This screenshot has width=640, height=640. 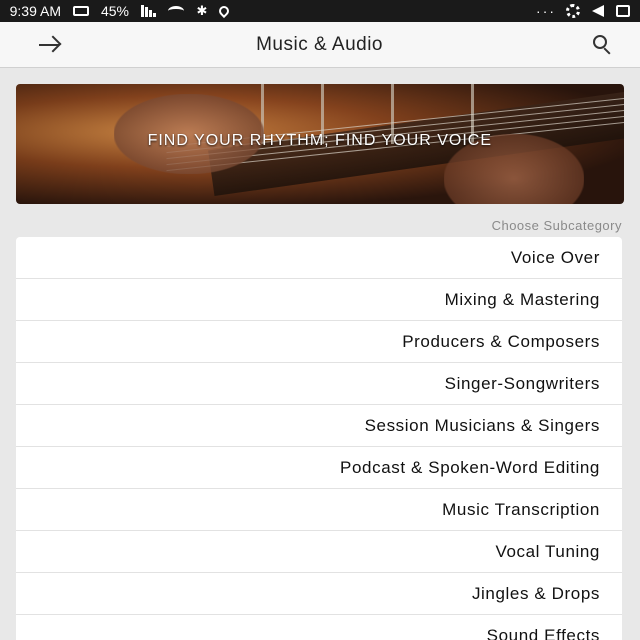 What do you see at coordinates (36, 11) in the screenshot?
I see `status-time: 9:39 AM` at bounding box center [36, 11].